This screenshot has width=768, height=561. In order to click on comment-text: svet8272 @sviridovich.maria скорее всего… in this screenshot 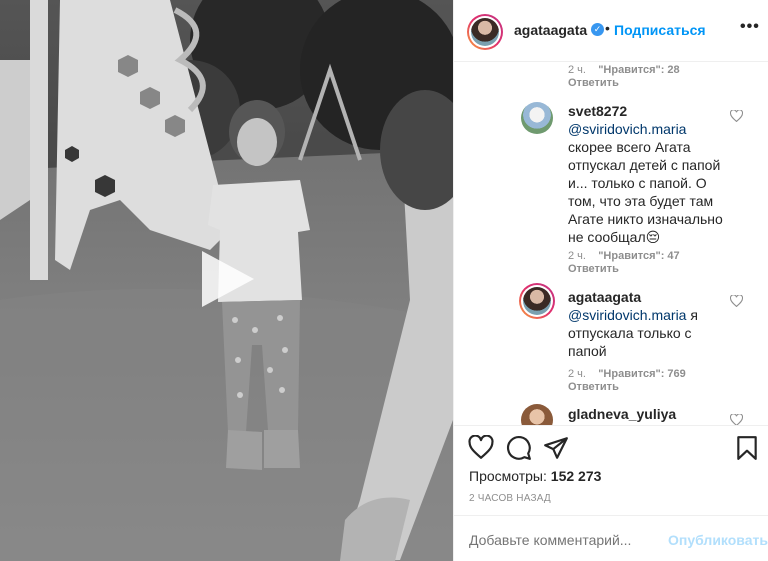, I will do `click(650, 174)`.